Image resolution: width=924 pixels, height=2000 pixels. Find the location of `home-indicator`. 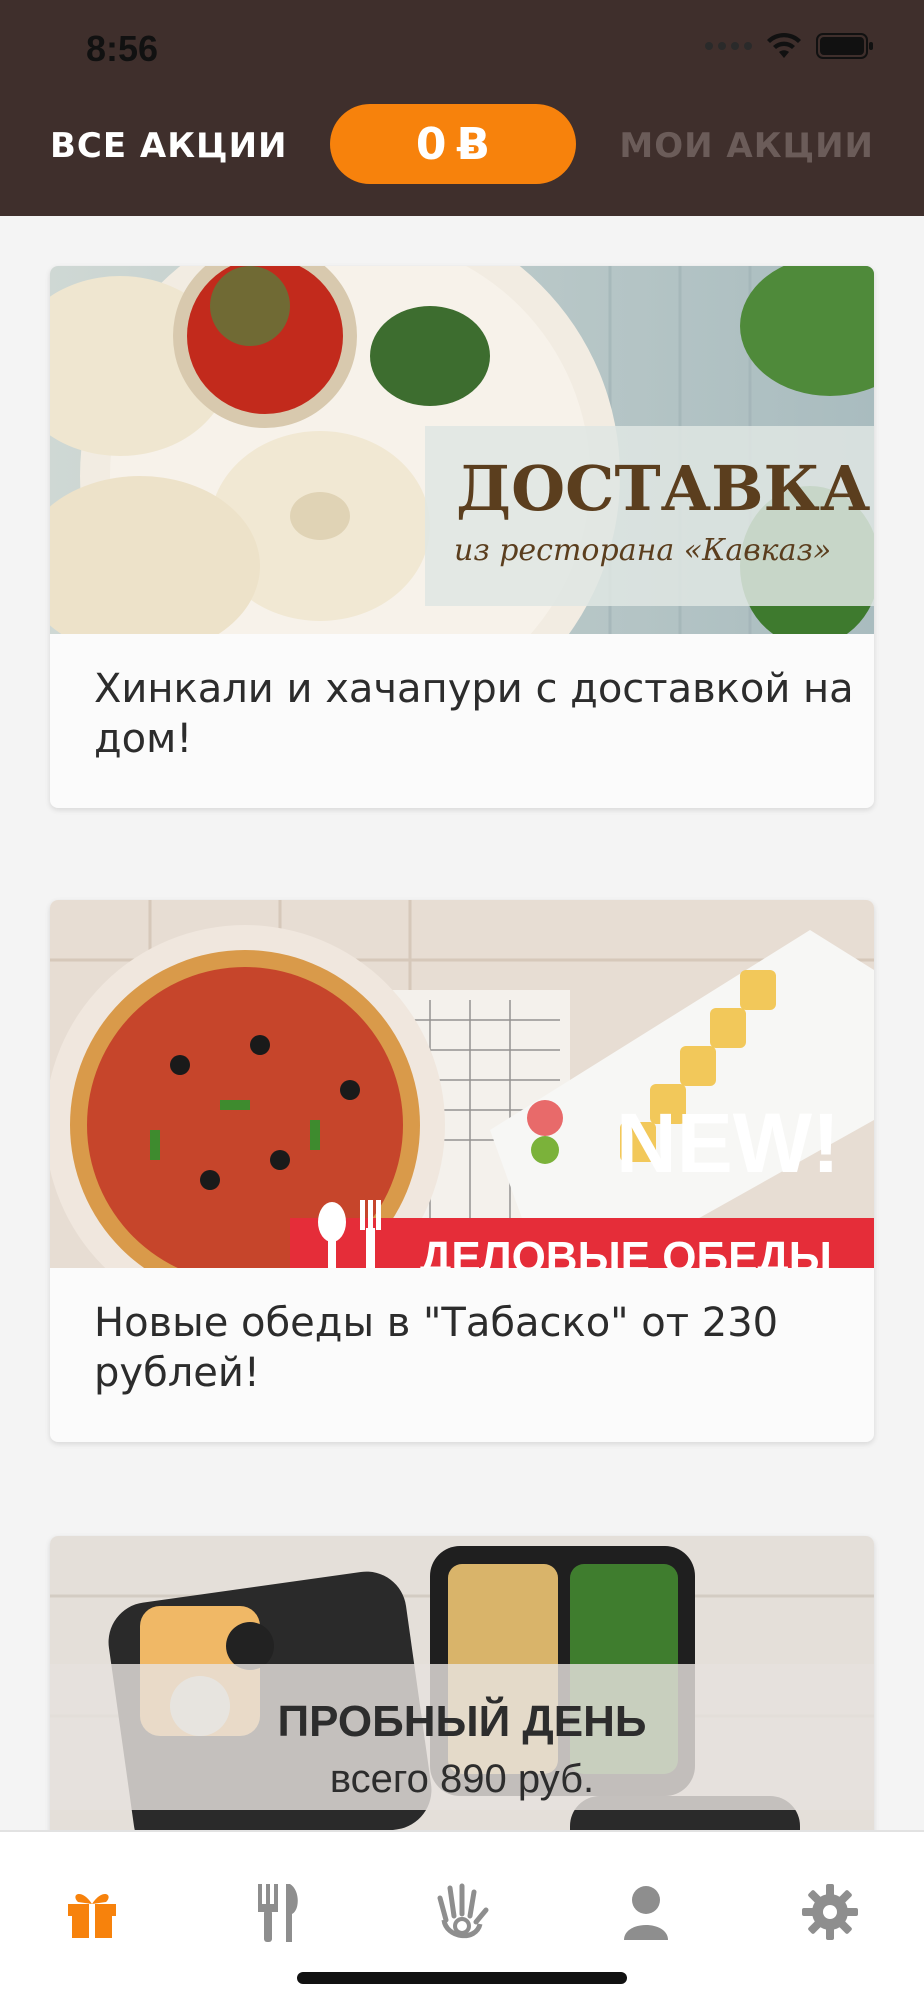

home-indicator is located at coordinates (462, 1978).